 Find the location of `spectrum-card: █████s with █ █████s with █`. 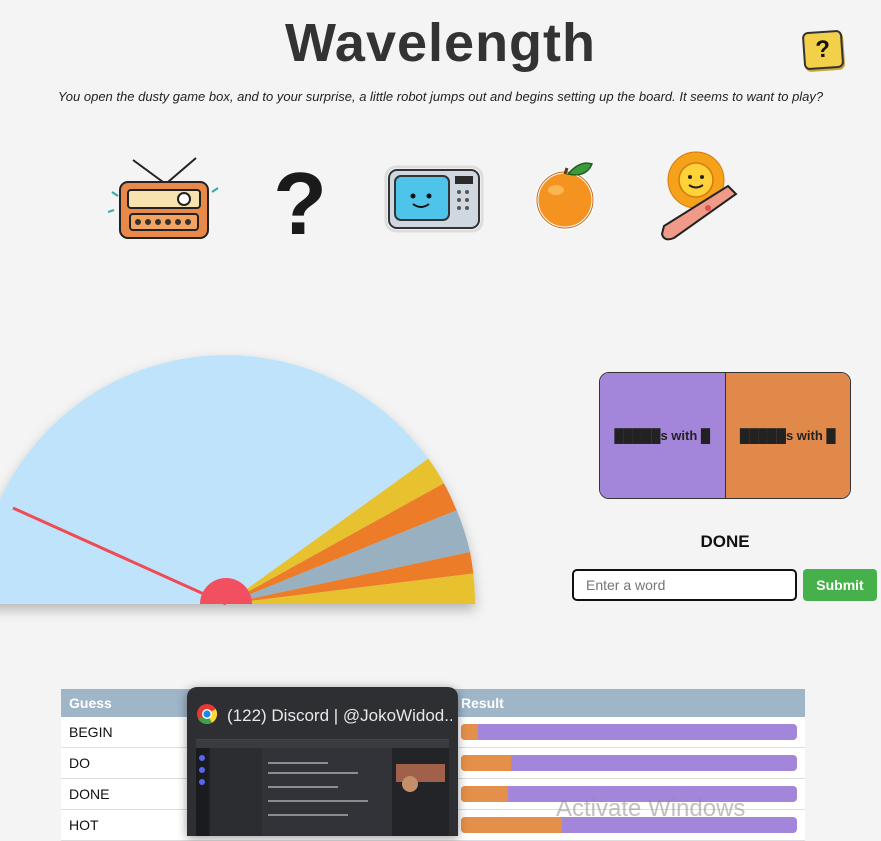

spectrum-card: █████s with █ █████s with █ is located at coordinates (725, 435).